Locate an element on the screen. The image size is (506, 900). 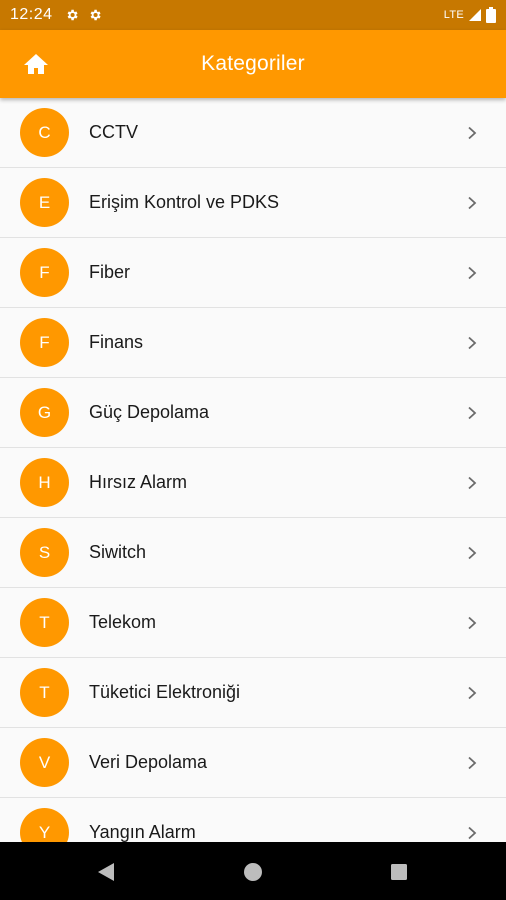
category-row: H Hırsız Alarm is located at coordinates (253, 483).